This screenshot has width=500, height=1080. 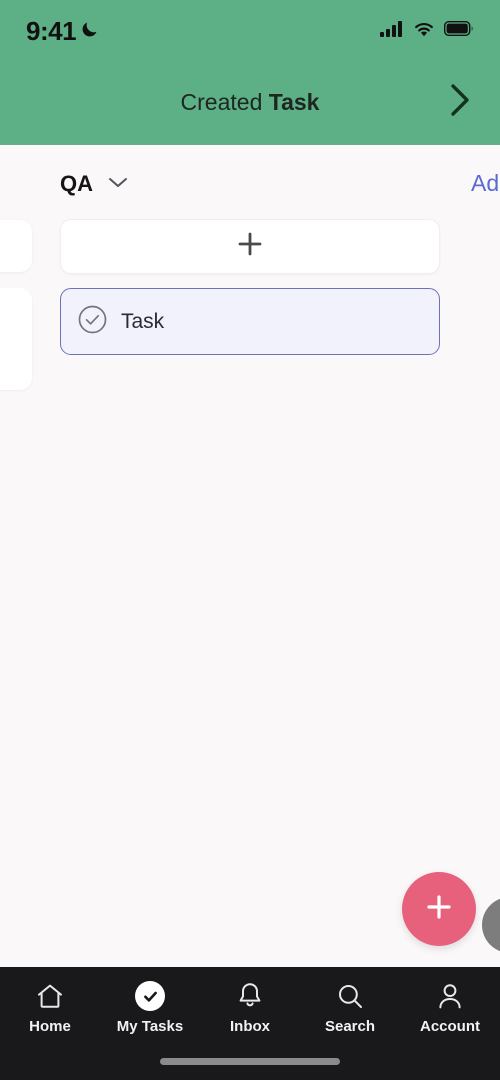 I want to click on section-header-row: QA, so click(x=250, y=184).